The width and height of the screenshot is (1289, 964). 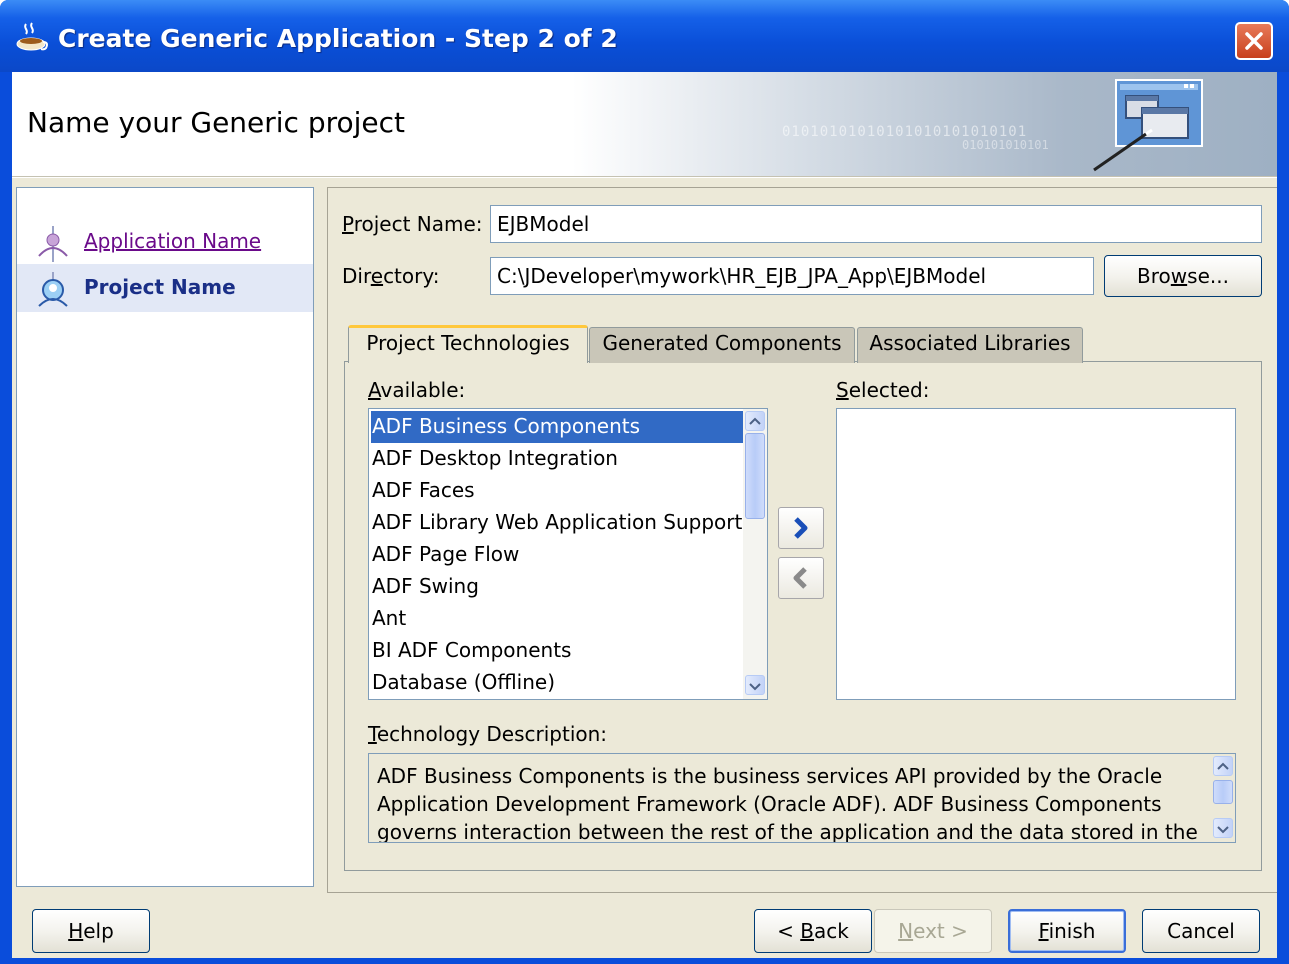 I want to click on magnifier-node-icon, so click(x=53, y=289).